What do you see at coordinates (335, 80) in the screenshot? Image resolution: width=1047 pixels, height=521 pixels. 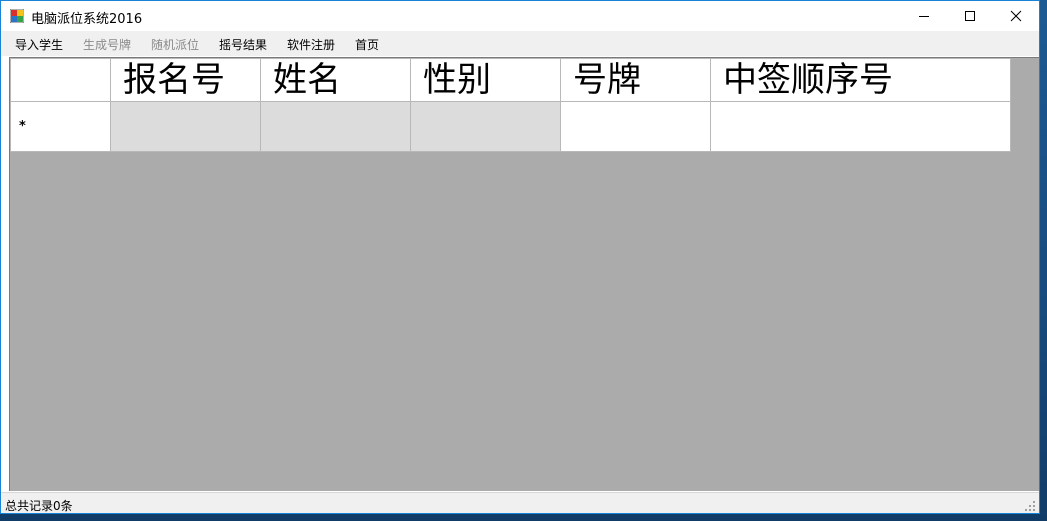 I see `column-header-name: 姓名` at bounding box center [335, 80].